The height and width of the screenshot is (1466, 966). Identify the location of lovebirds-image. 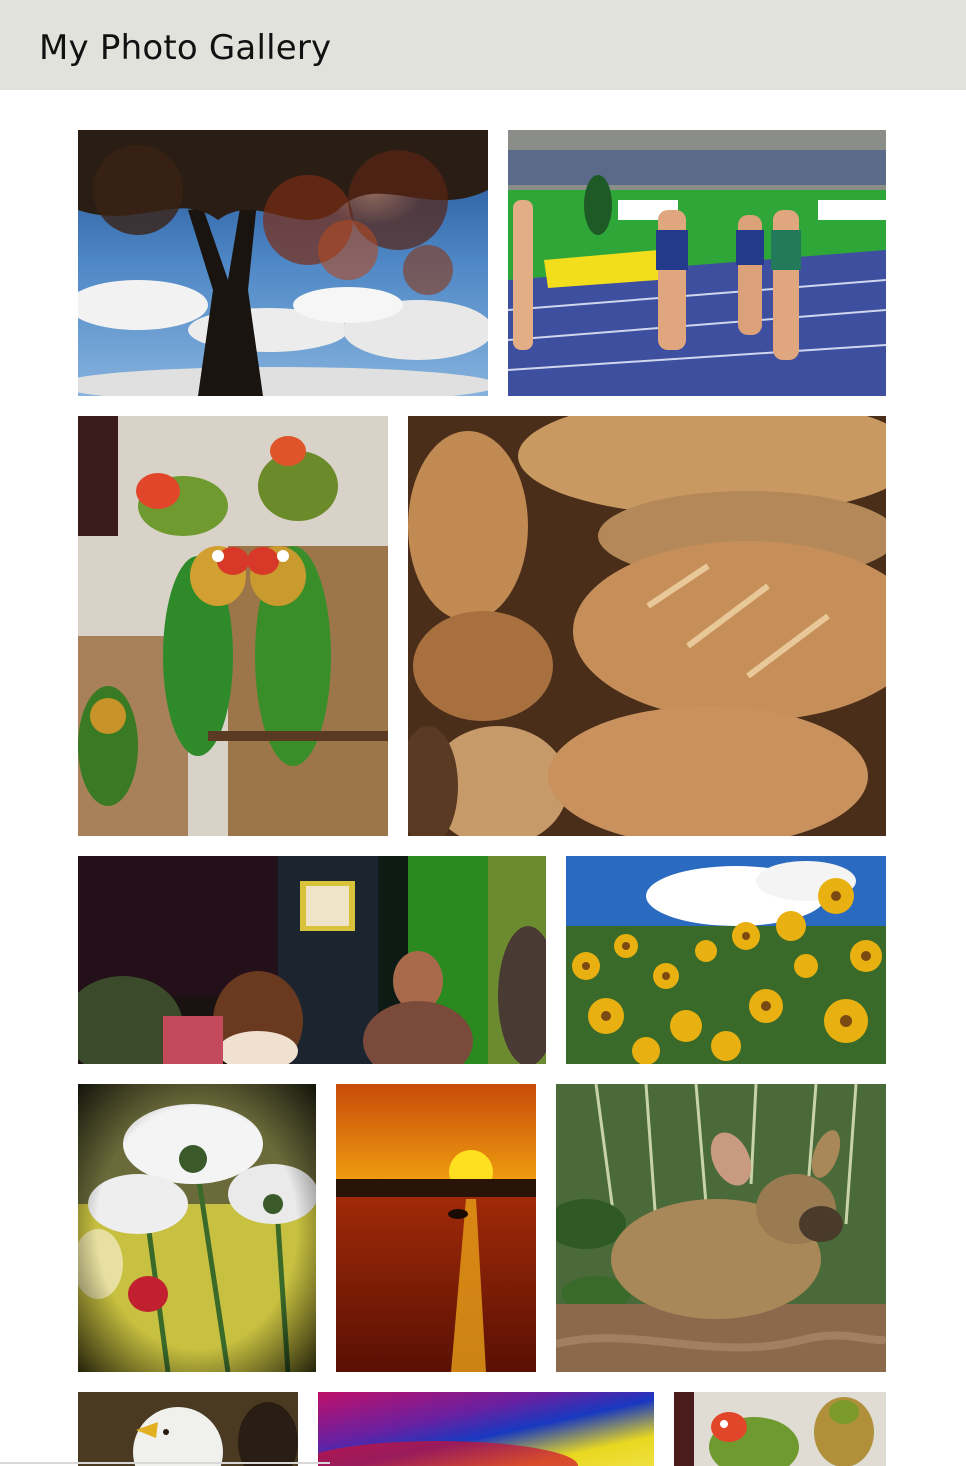
(233, 626).